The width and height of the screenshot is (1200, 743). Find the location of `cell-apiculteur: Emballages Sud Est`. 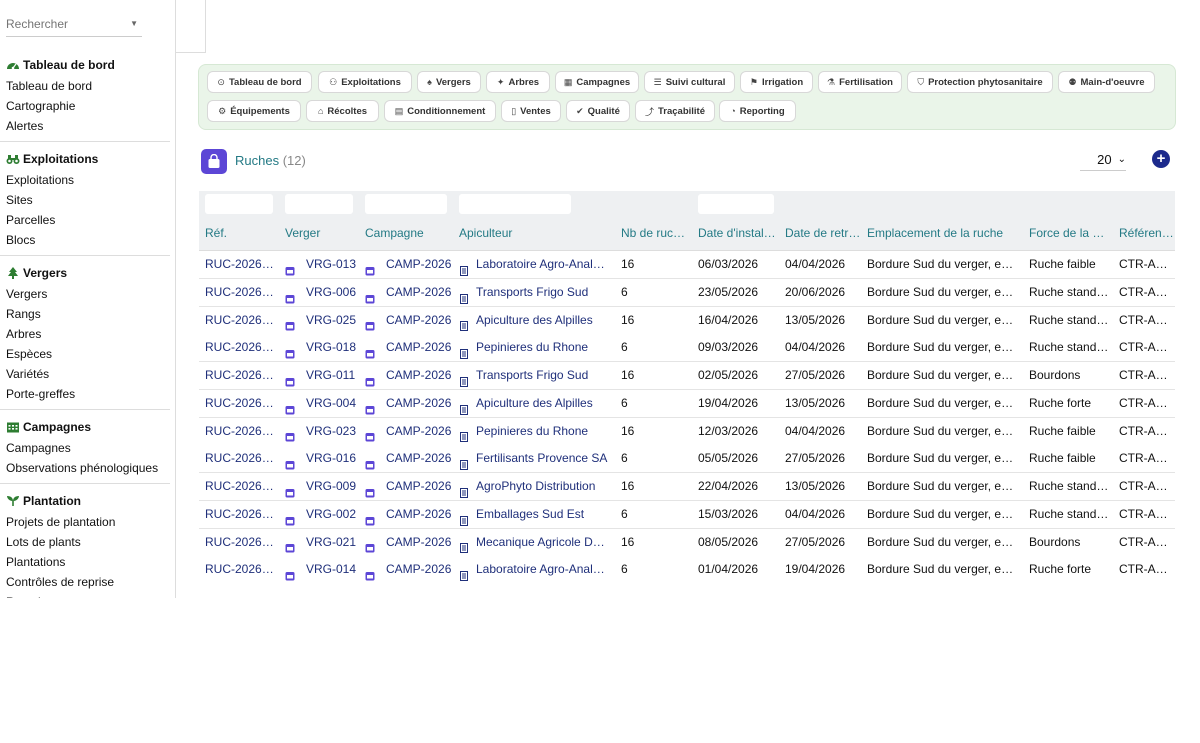

cell-apiculteur: Emballages Sud Est is located at coordinates (534, 514).